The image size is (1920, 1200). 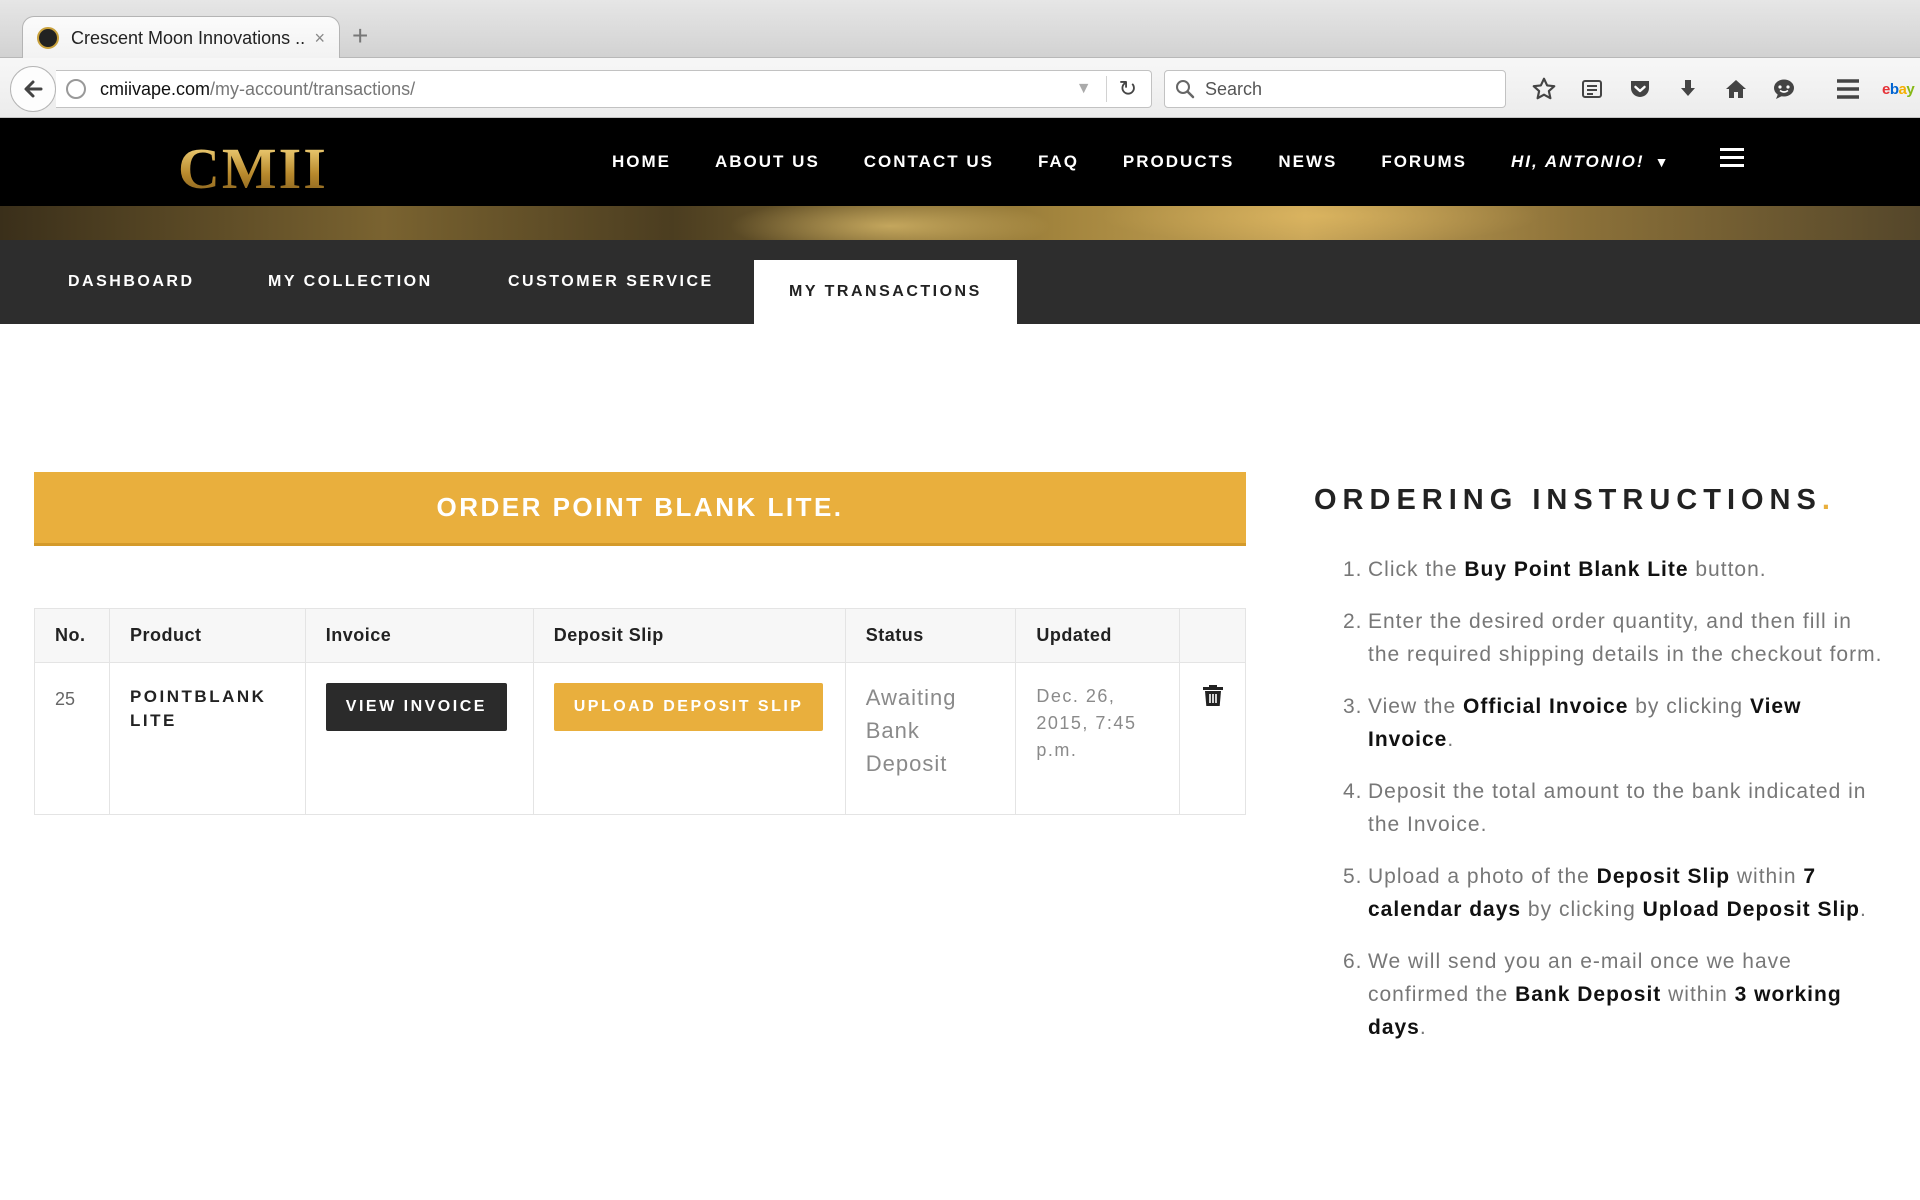 What do you see at coordinates (1335, 89) in the screenshot?
I see `search-bar: Search` at bounding box center [1335, 89].